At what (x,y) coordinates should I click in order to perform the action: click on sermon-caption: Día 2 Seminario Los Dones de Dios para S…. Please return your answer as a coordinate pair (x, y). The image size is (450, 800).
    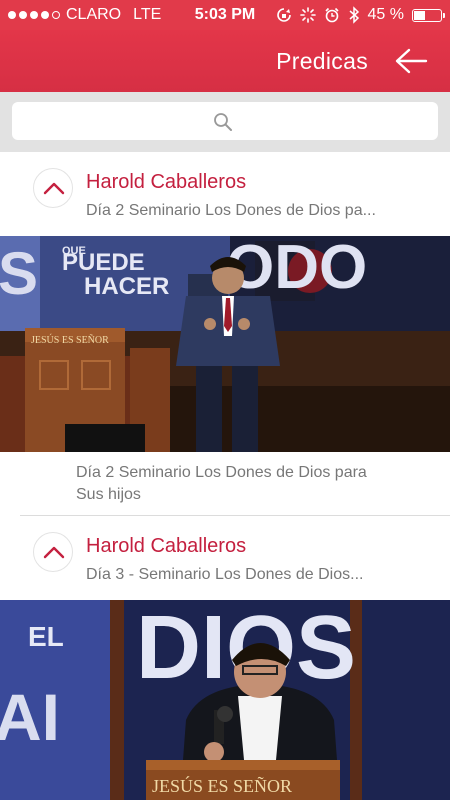
    Looking at the image, I should click on (251, 484).